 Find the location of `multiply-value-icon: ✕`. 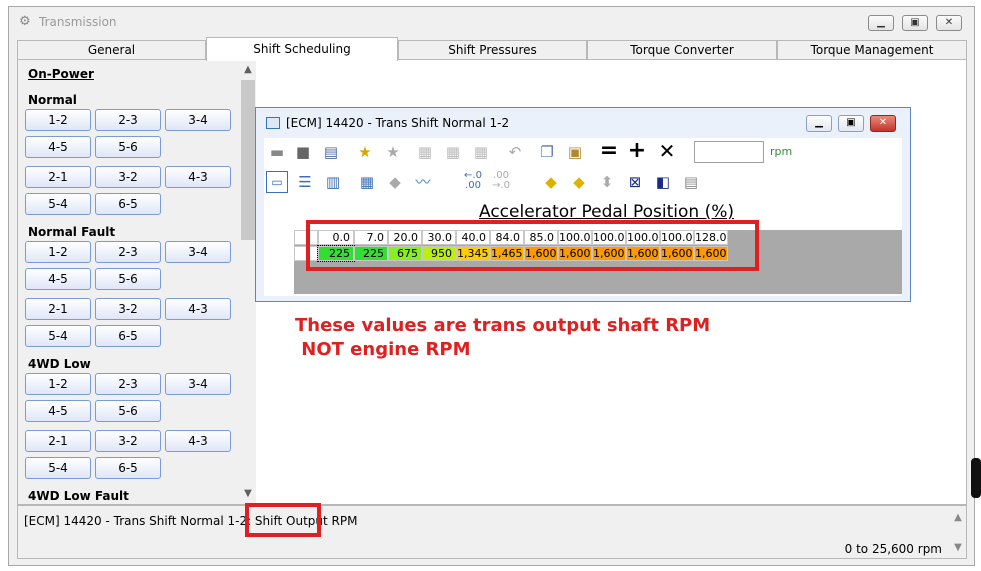

multiply-value-icon: ✕ is located at coordinates (667, 151).